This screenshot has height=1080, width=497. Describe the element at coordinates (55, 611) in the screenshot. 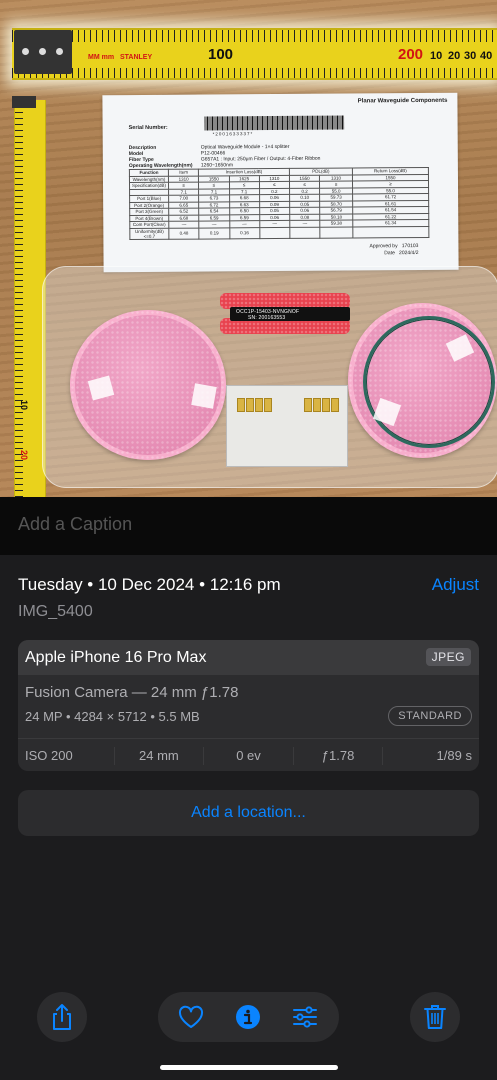

I see `photo-filename: IMG_5400` at that location.